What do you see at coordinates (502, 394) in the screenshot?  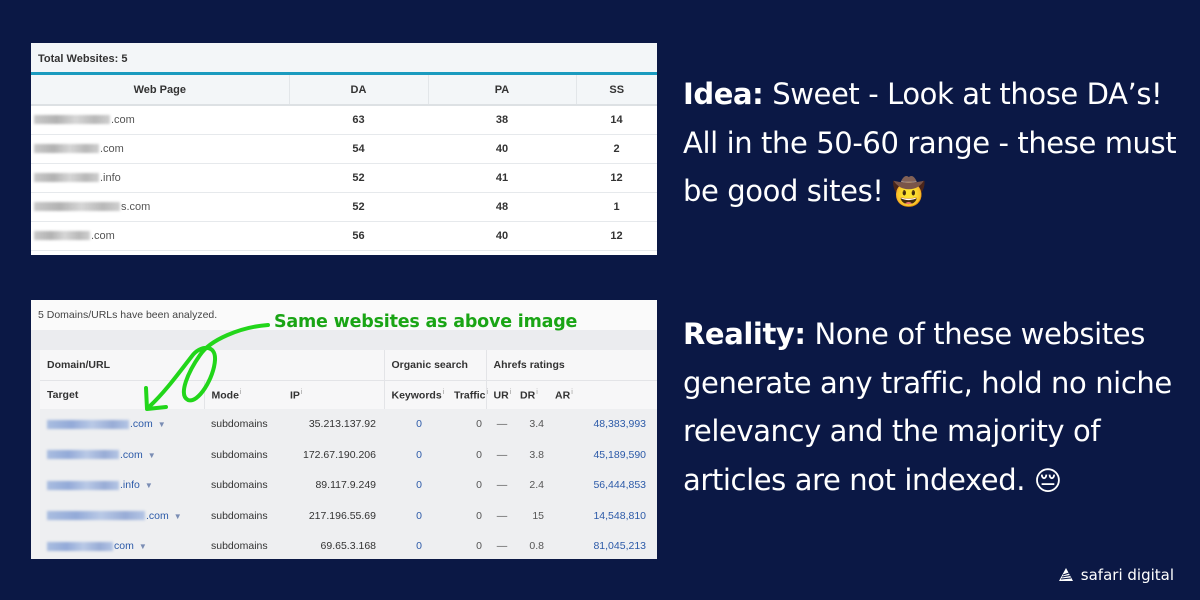 I see `col-ur: URi` at bounding box center [502, 394].